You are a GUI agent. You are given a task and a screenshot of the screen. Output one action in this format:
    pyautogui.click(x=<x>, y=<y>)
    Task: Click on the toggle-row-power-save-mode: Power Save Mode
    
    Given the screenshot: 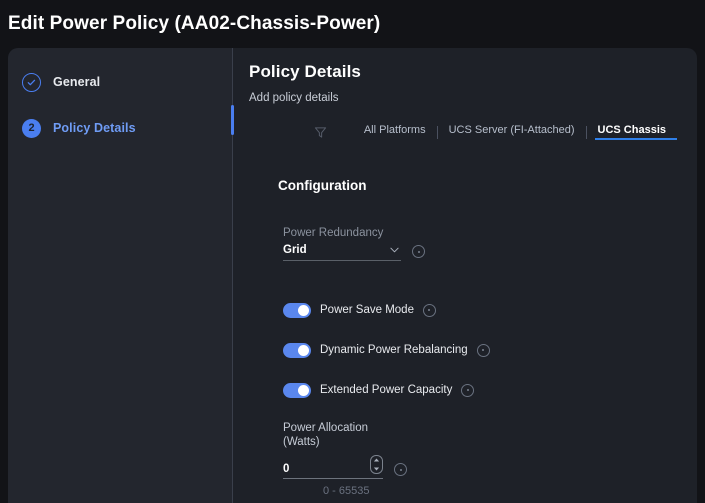 What is the action you would take?
    pyautogui.click(x=482, y=310)
    